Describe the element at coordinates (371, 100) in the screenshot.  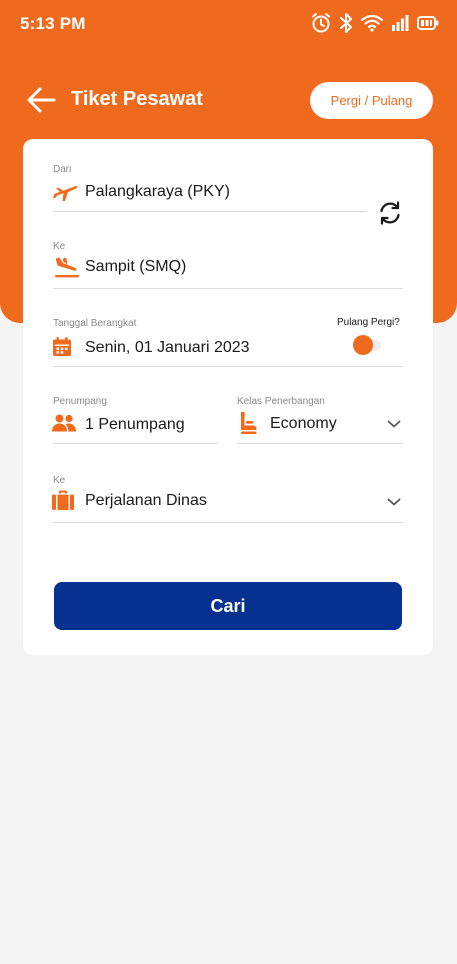
I see `trip-type-button: Pergi / Pulang` at that location.